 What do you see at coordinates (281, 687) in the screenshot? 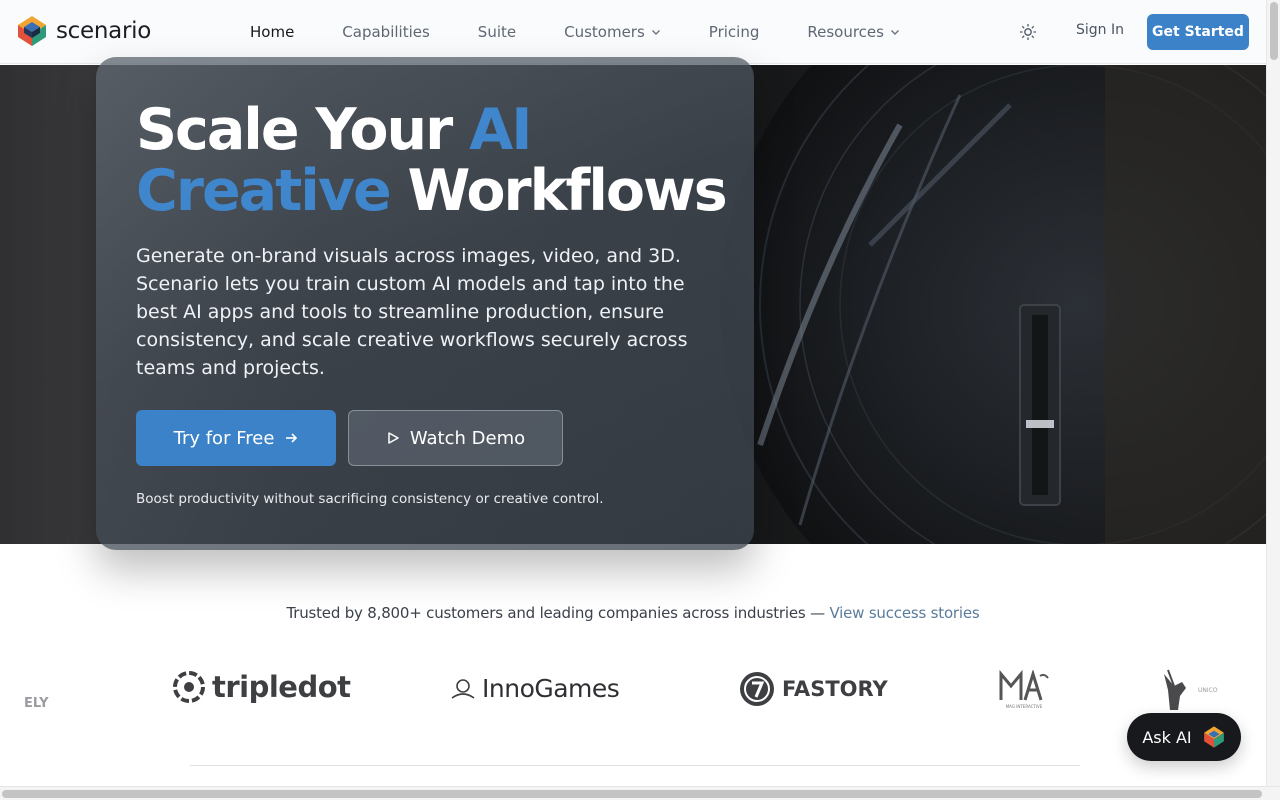
I see `logo-tripledot-label: tripledot` at bounding box center [281, 687].